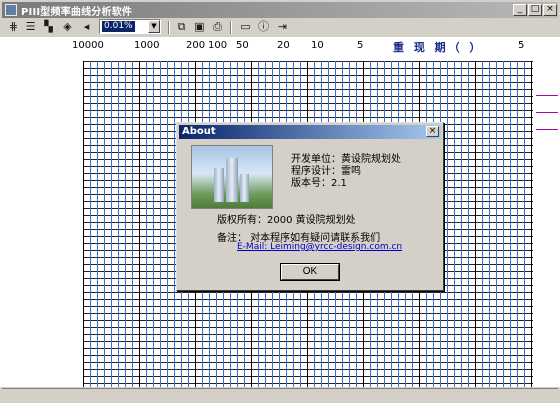  What do you see at coordinates (83, 224) in the screenshot?
I see `grid-left-border` at bounding box center [83, 224].